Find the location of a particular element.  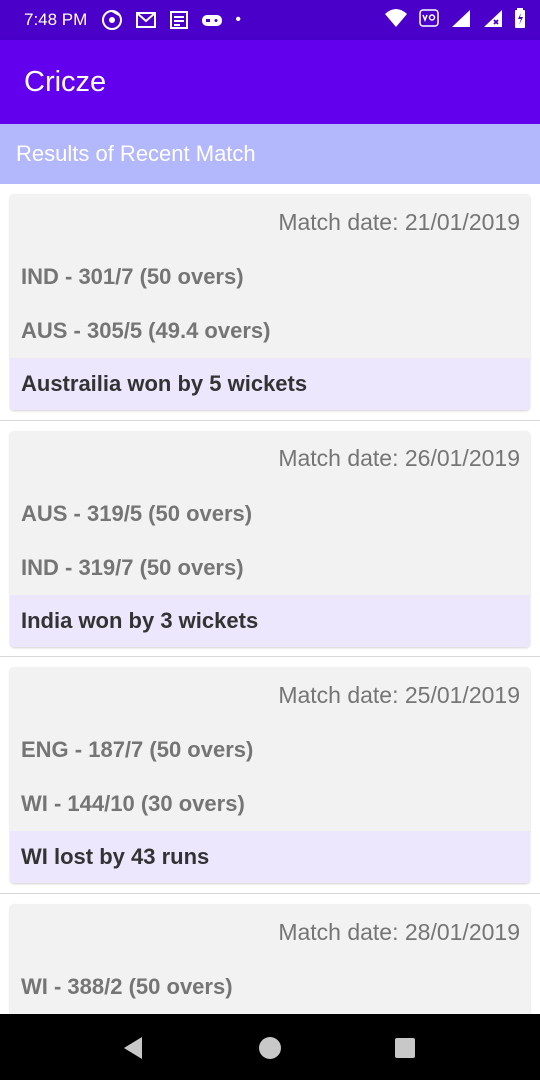

status-time: 7:48 PM is located at coordinates (56, 19).